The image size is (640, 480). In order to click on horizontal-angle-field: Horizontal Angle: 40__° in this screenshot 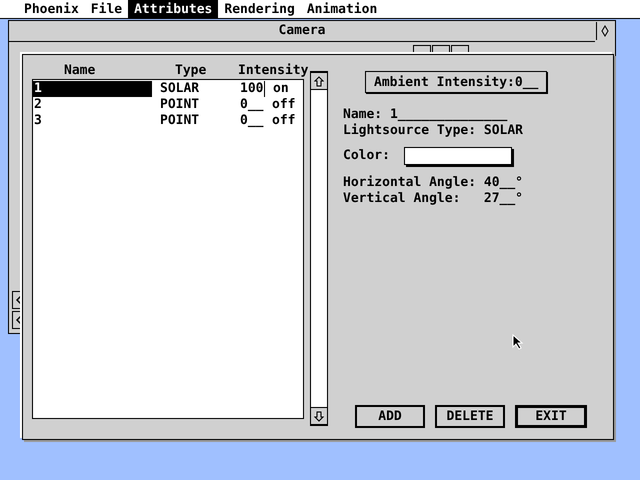, I will do `click(465, 183)`.